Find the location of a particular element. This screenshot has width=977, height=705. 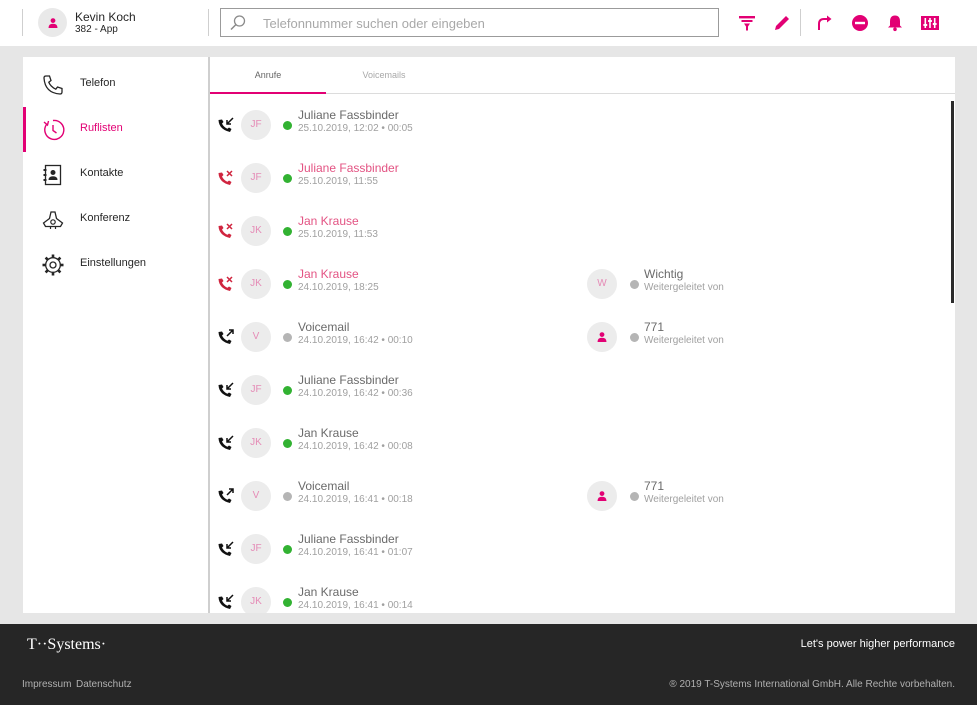

history-clock-icon is located at coordinates (54, 130).